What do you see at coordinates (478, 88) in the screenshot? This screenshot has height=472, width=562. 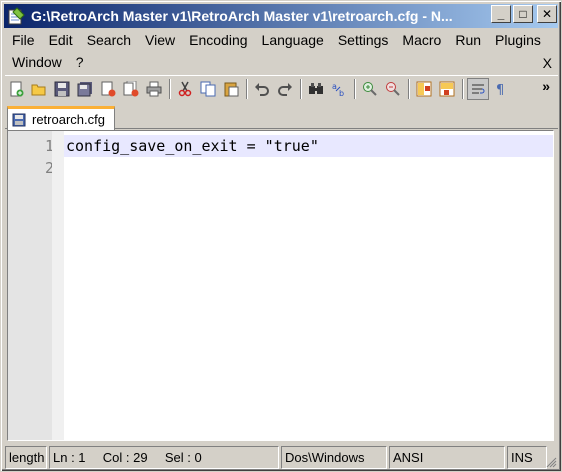 I see `word-wrap-icon` at bounding box center [478, 88].